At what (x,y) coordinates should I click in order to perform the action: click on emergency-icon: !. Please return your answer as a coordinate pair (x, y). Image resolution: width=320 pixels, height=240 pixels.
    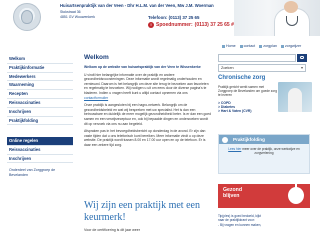
    Looking at the image, I should click on (151, 25).